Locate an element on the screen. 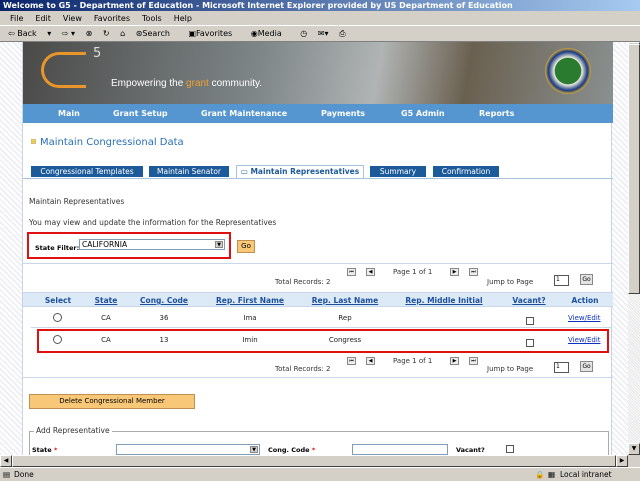  horizontal-scrollbar: ◀ ▶ is located at coordinates (314, 461).